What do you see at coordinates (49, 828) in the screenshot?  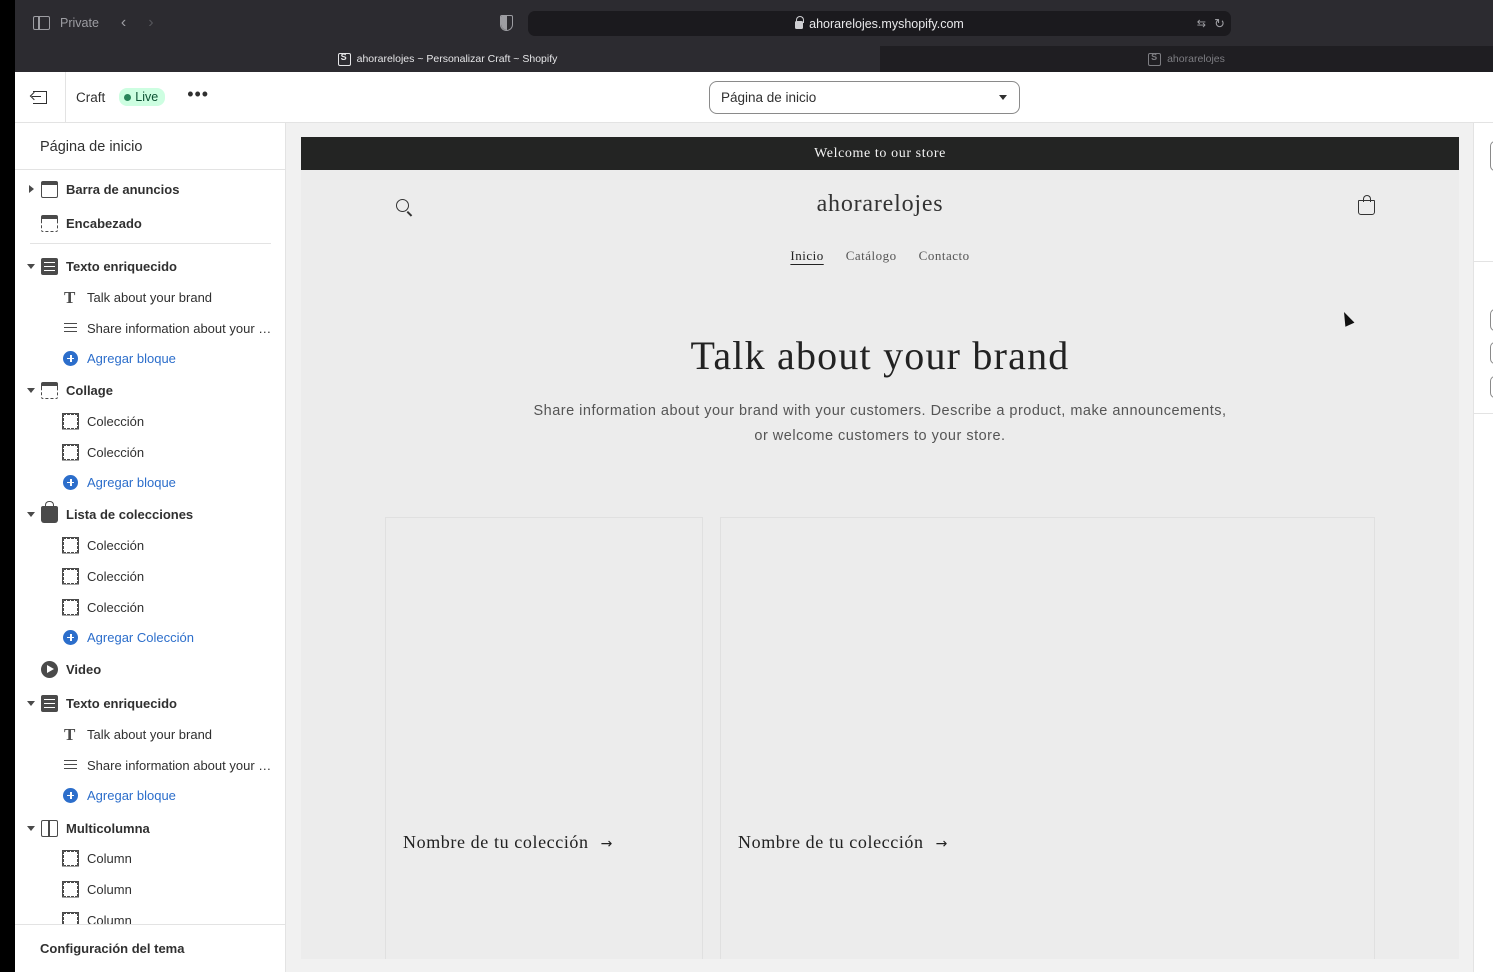 I see `multicolumn-icon` at bounding box center [49, 828].